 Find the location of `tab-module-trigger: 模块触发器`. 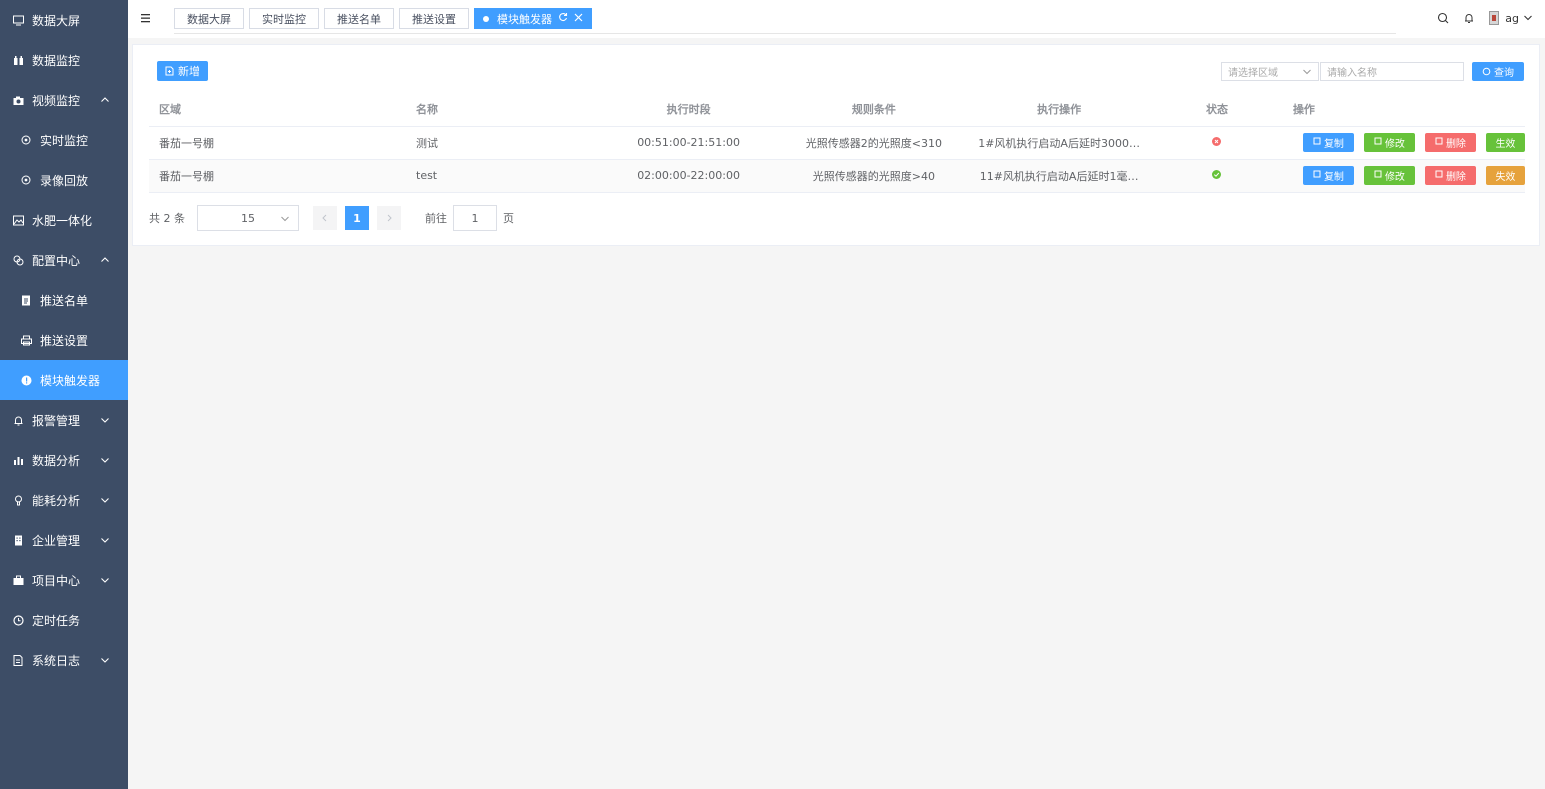

tab-module-trigger: 模块触发器 is located at coordinates (533, 18).